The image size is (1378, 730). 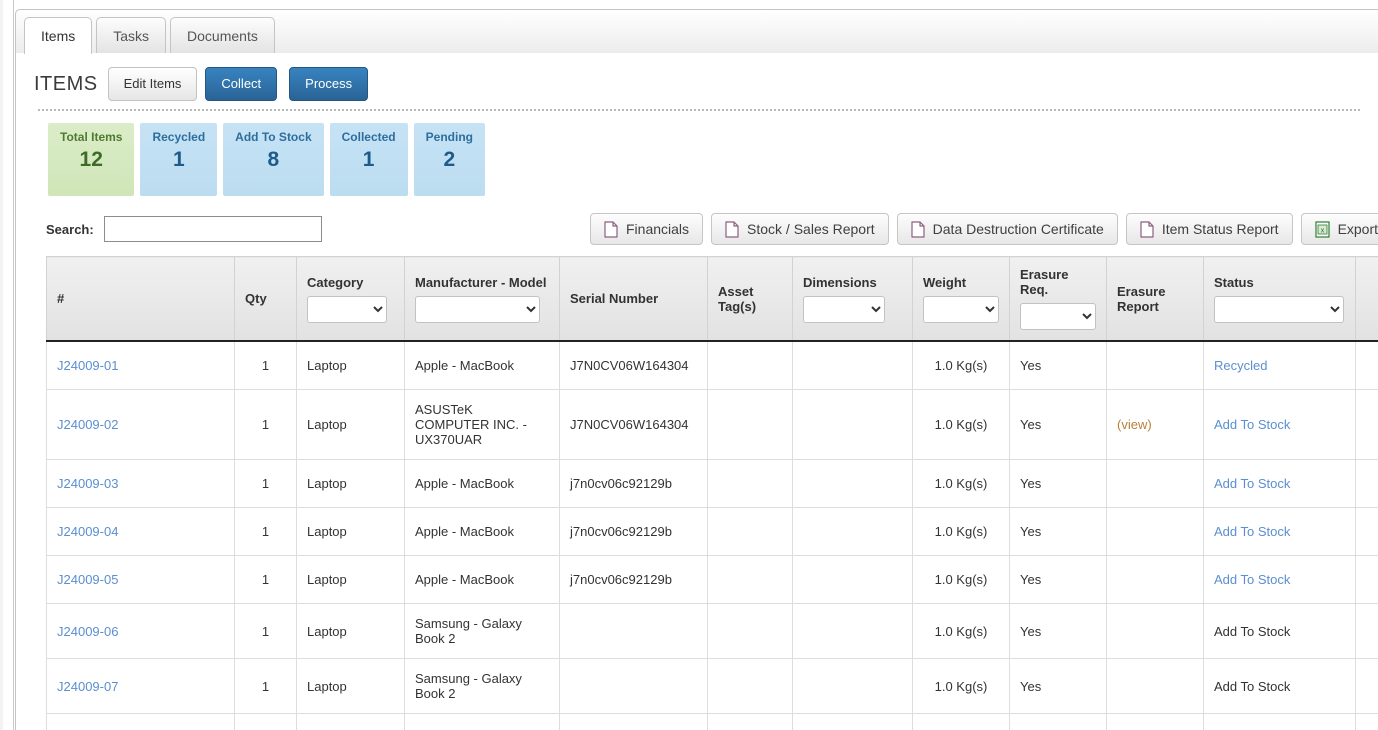 What do you see at coordinates (61, 298) in the screenshot?
I see `column-header-label: #` at bounding box center [61, 298].